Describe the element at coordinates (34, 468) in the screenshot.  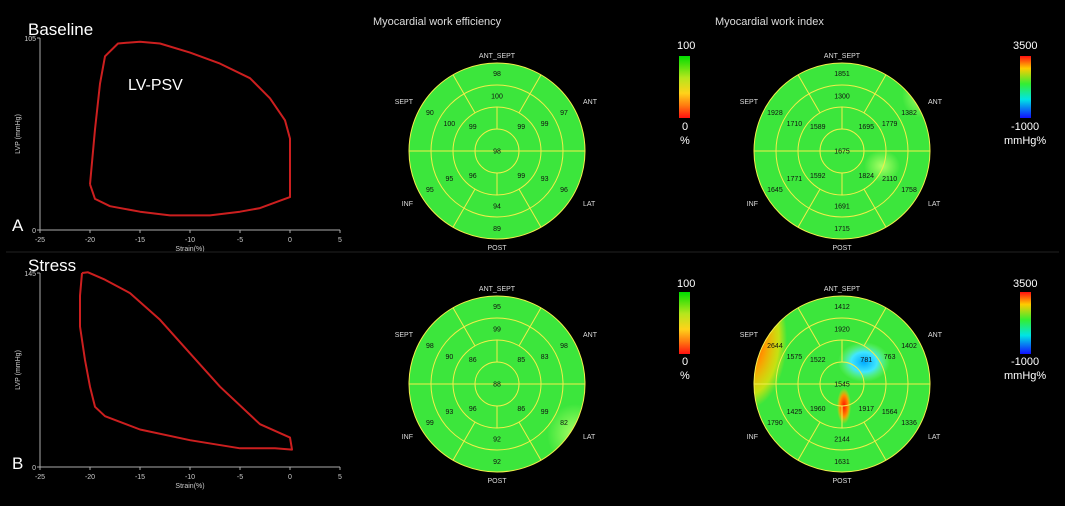
I see `y-tick-label: 0` at that location.